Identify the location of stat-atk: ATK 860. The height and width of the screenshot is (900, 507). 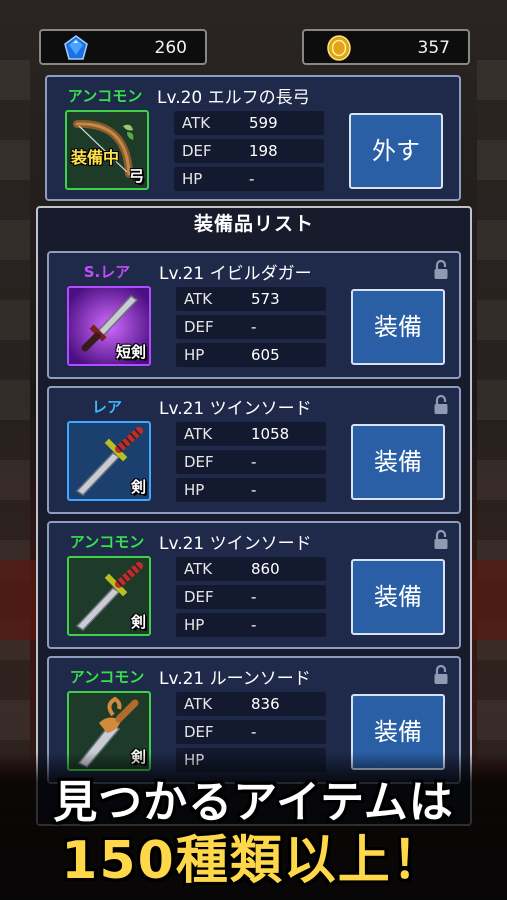
(251, 569).